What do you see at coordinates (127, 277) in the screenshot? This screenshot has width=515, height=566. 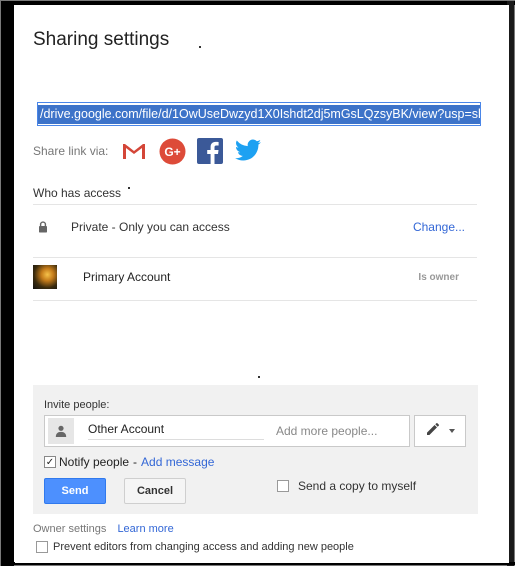 I see `owner-name: Primary Account` at bounding box center [127, 277].